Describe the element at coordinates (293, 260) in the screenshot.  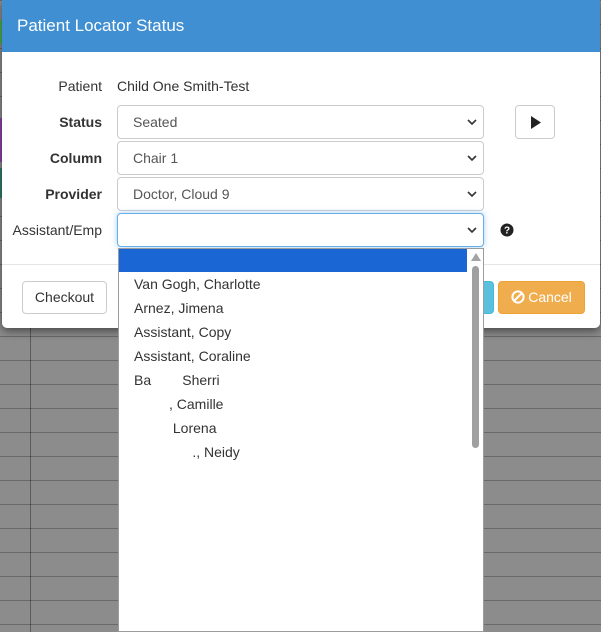
I see `dropdown-option` at that location.